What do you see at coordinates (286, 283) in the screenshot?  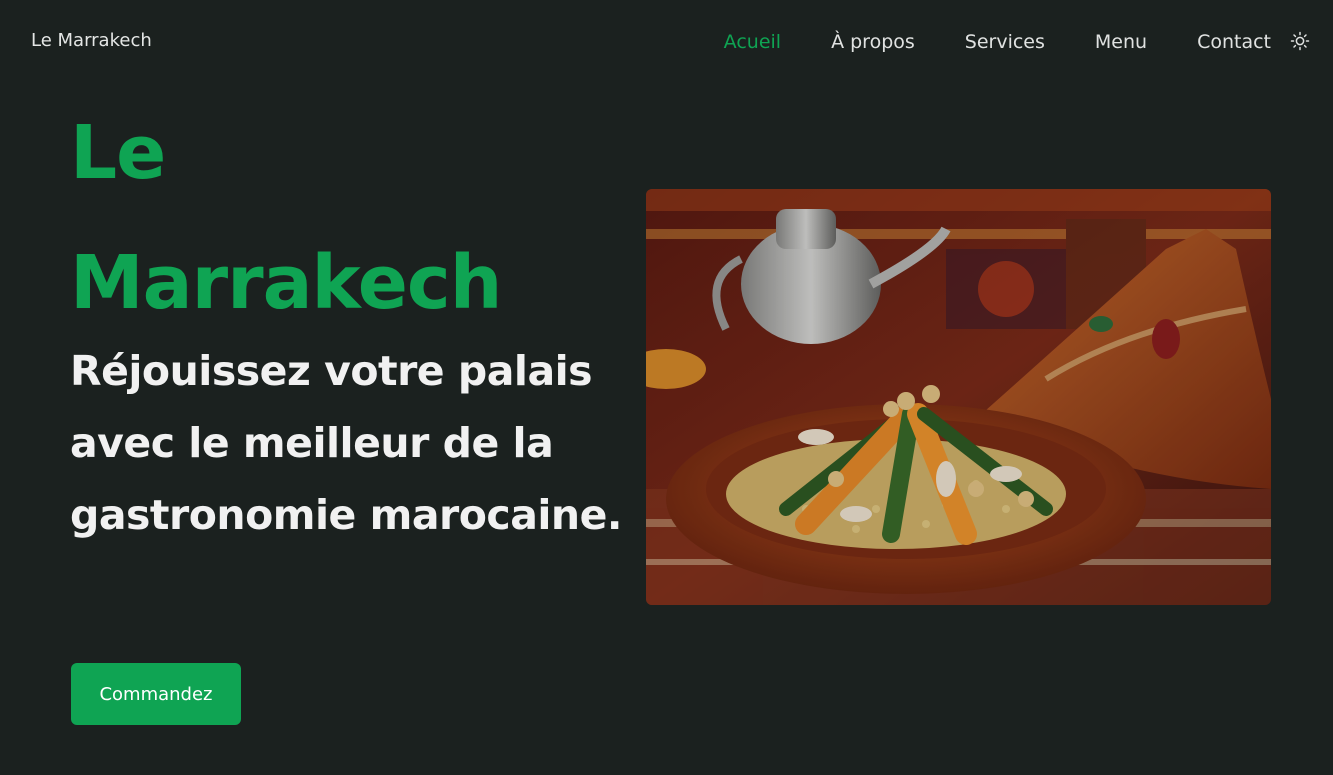 I see `hero-title-line-2: Marrakech` at bounding box center [286, 283].